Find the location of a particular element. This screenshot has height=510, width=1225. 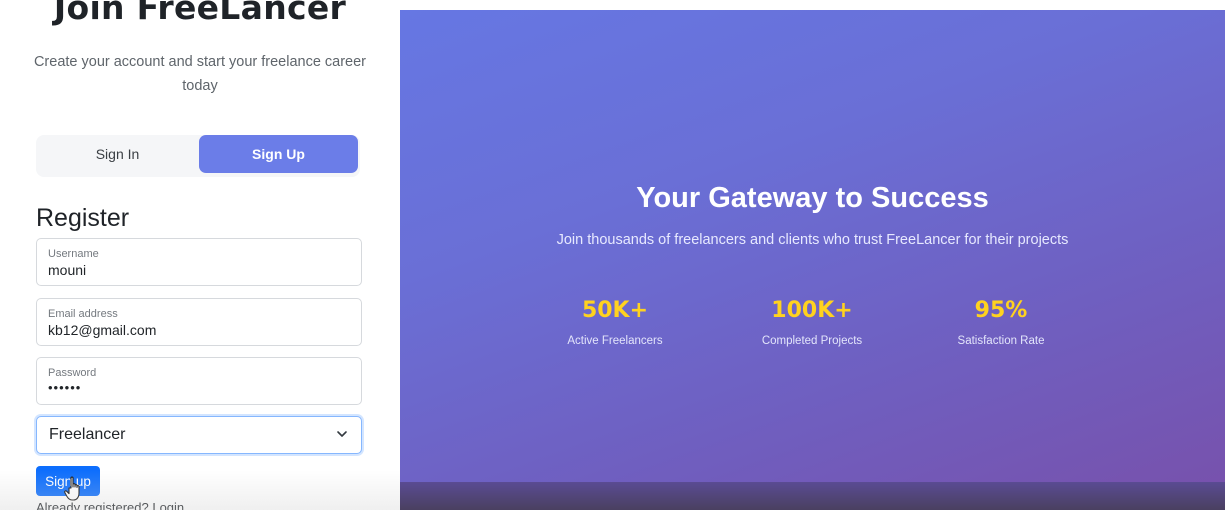

page-title: Join FreeLancer is located at coordinates (200, 13).